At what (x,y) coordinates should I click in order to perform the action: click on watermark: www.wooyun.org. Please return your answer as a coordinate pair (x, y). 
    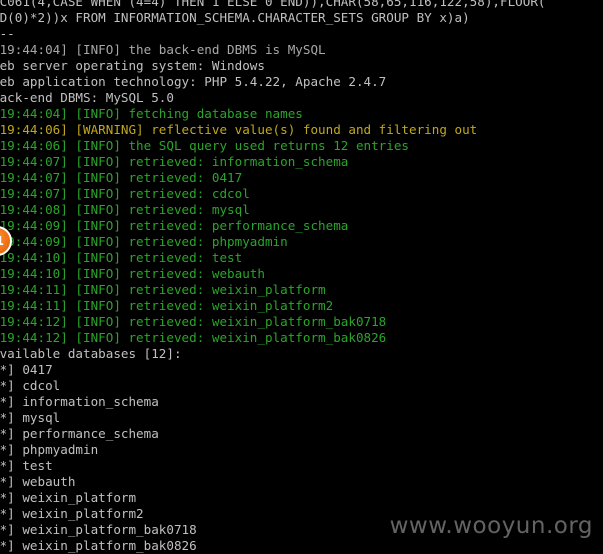
    Looking at the image, I should click on (491, 526).